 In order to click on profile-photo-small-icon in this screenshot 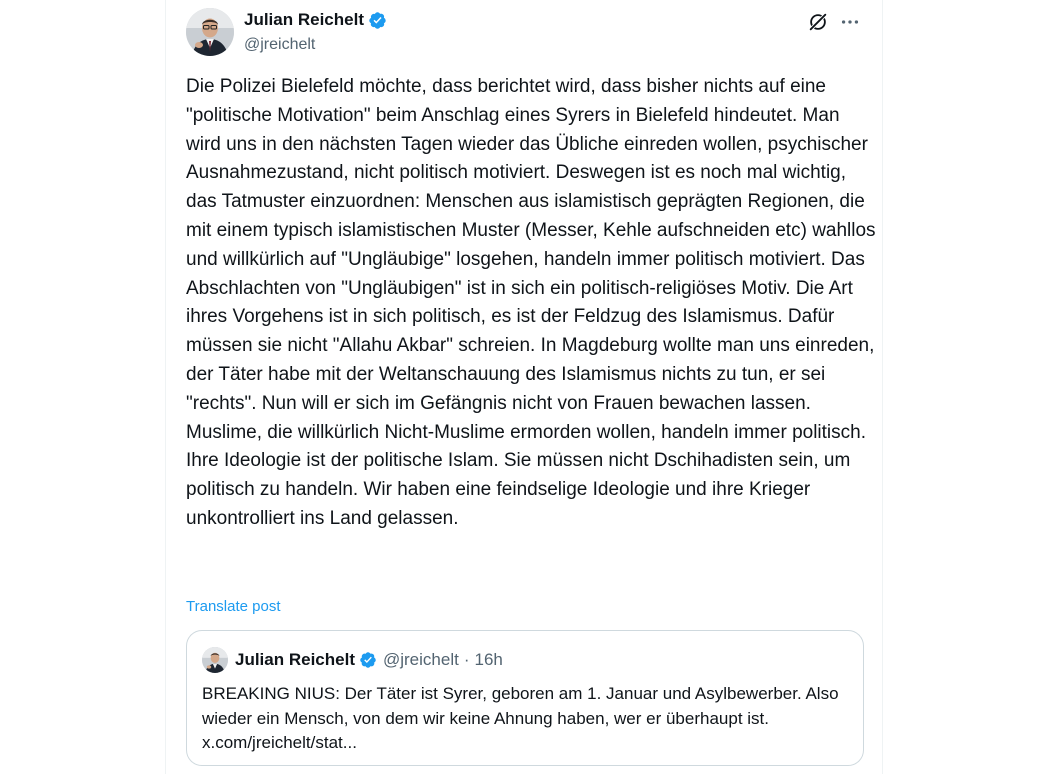, I will do `click(215, 660)`.